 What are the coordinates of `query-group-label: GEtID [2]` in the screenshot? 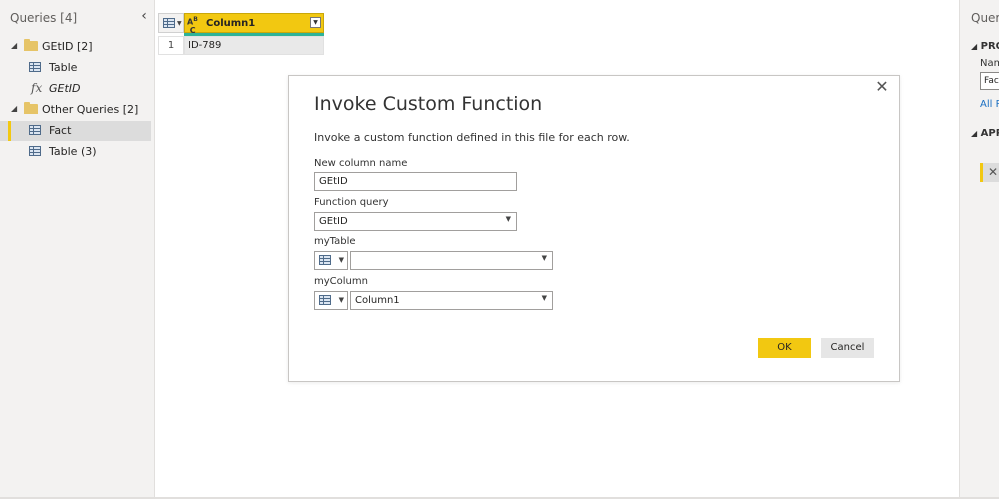 It's located at (67, 46).